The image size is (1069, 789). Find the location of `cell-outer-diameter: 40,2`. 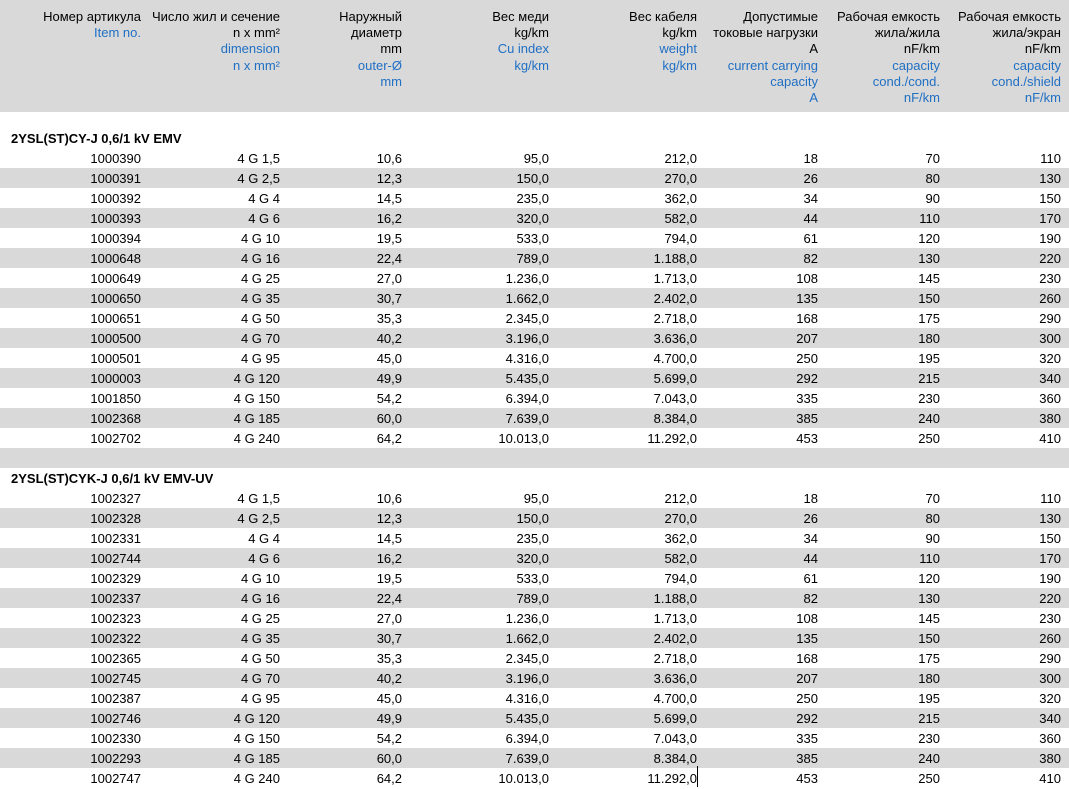

cell-outer-diameter: 40,2 is located at coordinates (389, 678).